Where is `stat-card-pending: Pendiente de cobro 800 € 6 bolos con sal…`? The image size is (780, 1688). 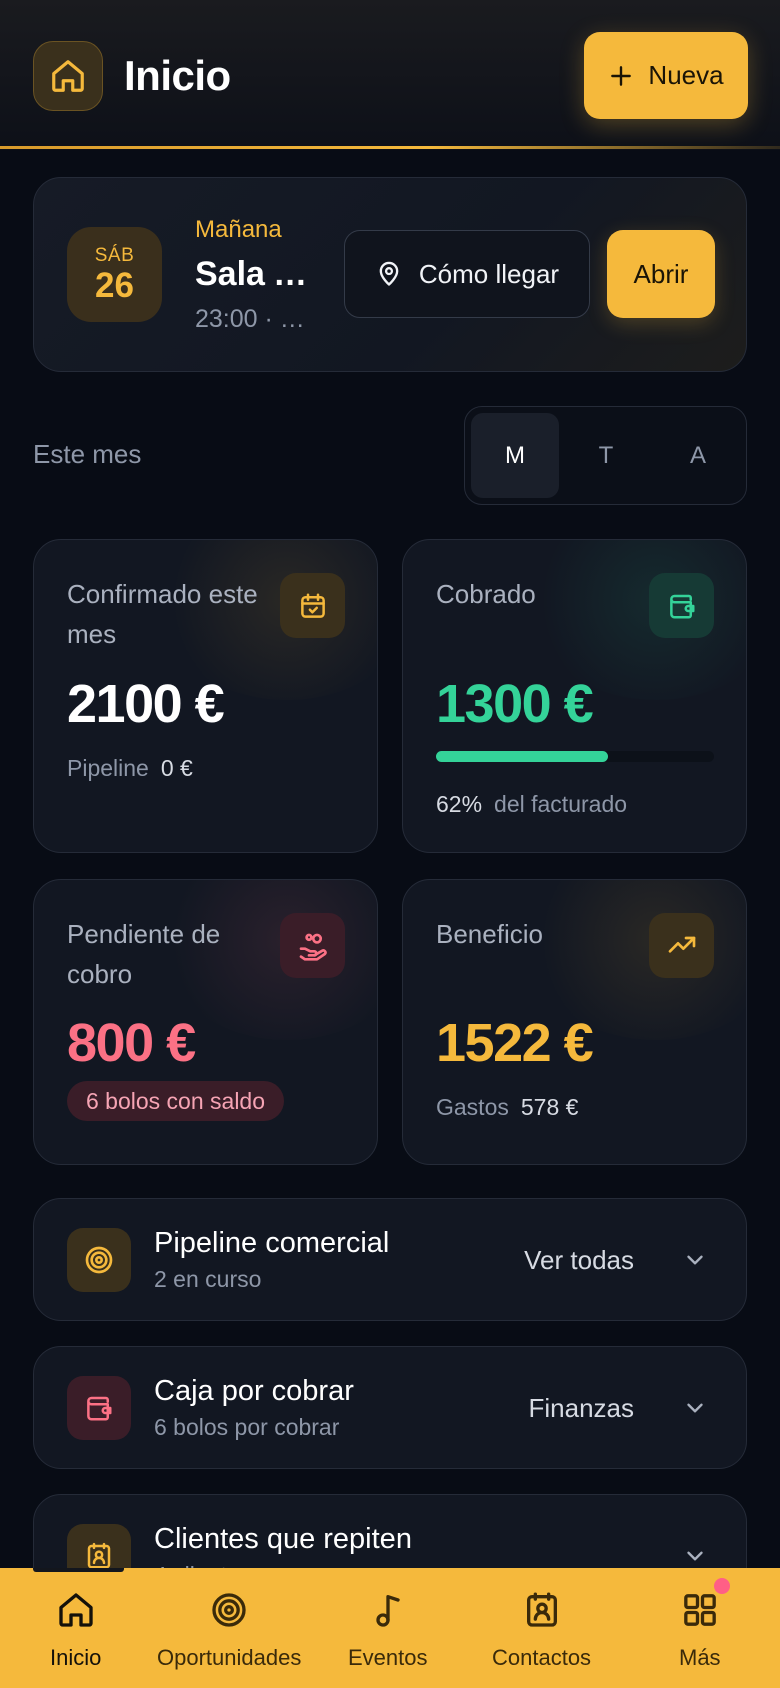 stat-card-pending: Pendiente de cobro 800 € 6 bolos con sal… is located at coordinates (205, 1022).